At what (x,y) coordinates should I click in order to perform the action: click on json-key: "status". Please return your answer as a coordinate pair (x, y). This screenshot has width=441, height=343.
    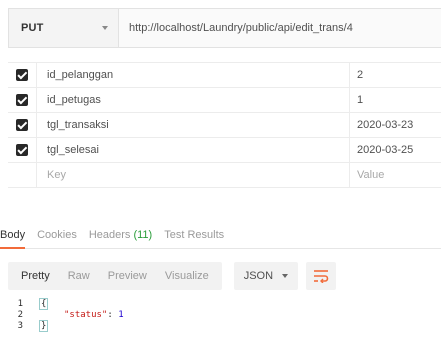
    Looking at the image, I should click on (86, 314).